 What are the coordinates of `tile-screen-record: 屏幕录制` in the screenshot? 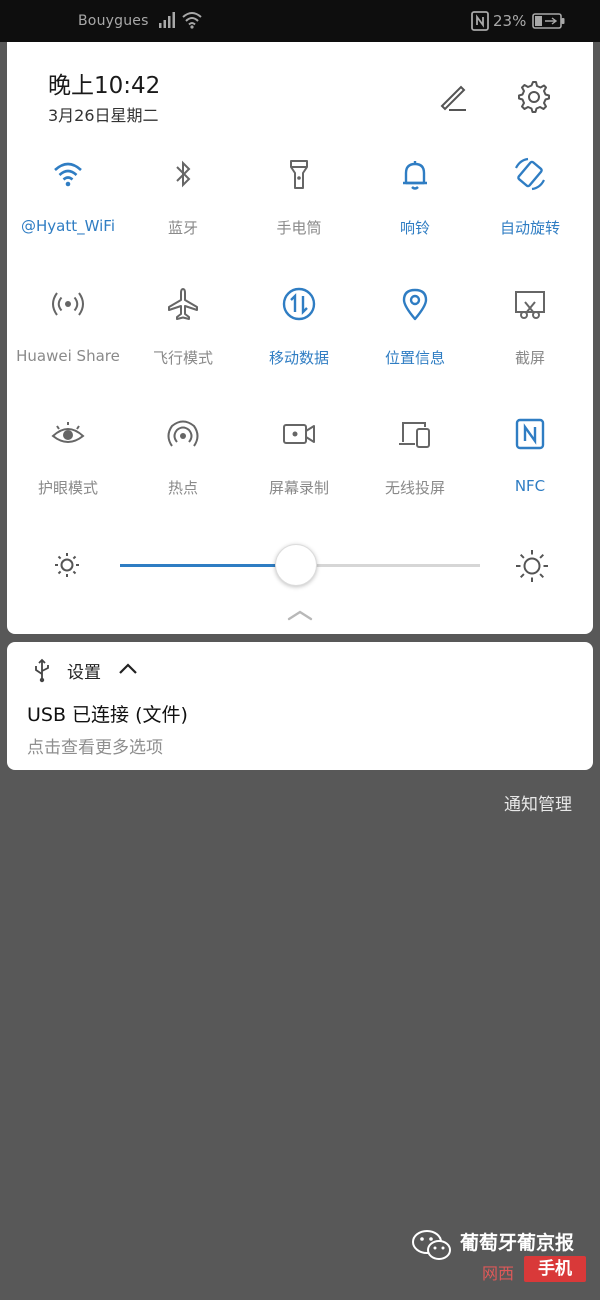 It's located at (299, 469).